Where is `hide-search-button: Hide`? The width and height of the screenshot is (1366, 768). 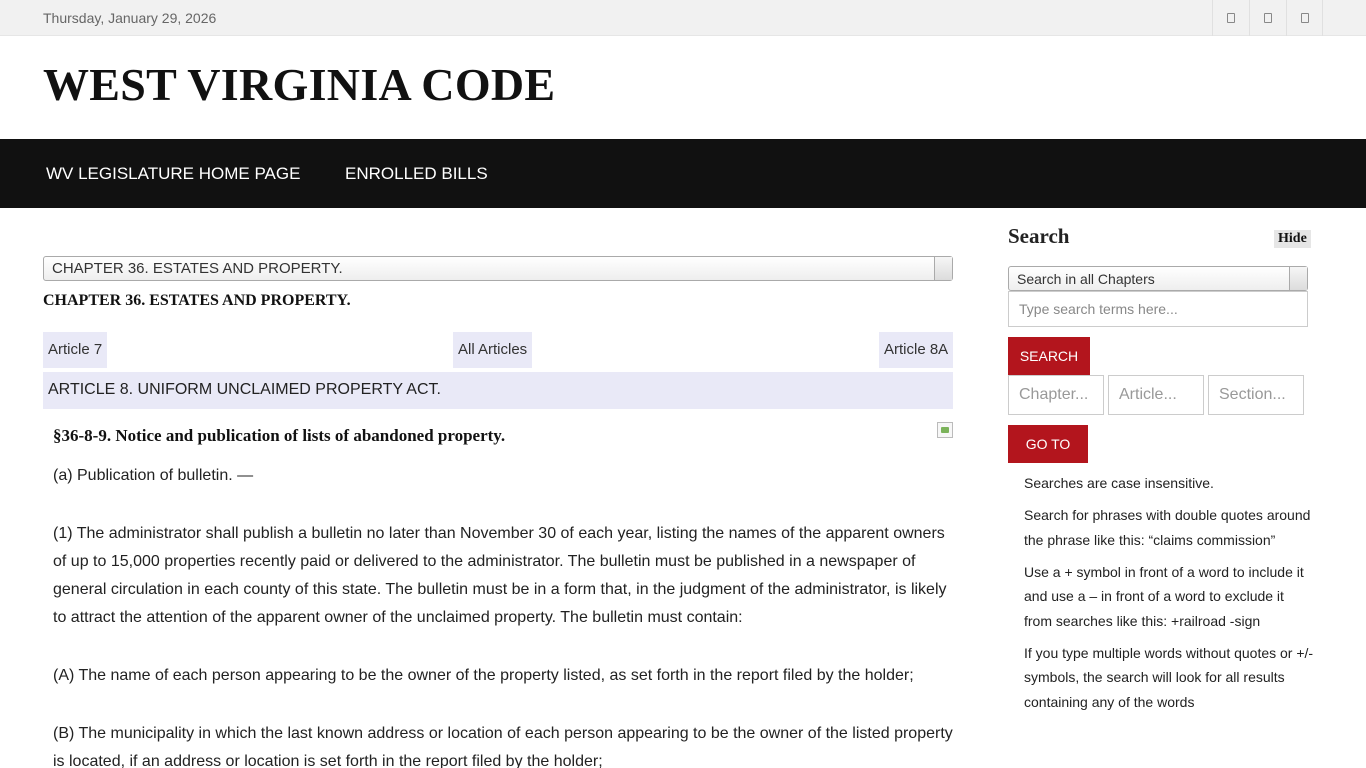 hide-search-button: Hide is located at coordinates (1292, 239).